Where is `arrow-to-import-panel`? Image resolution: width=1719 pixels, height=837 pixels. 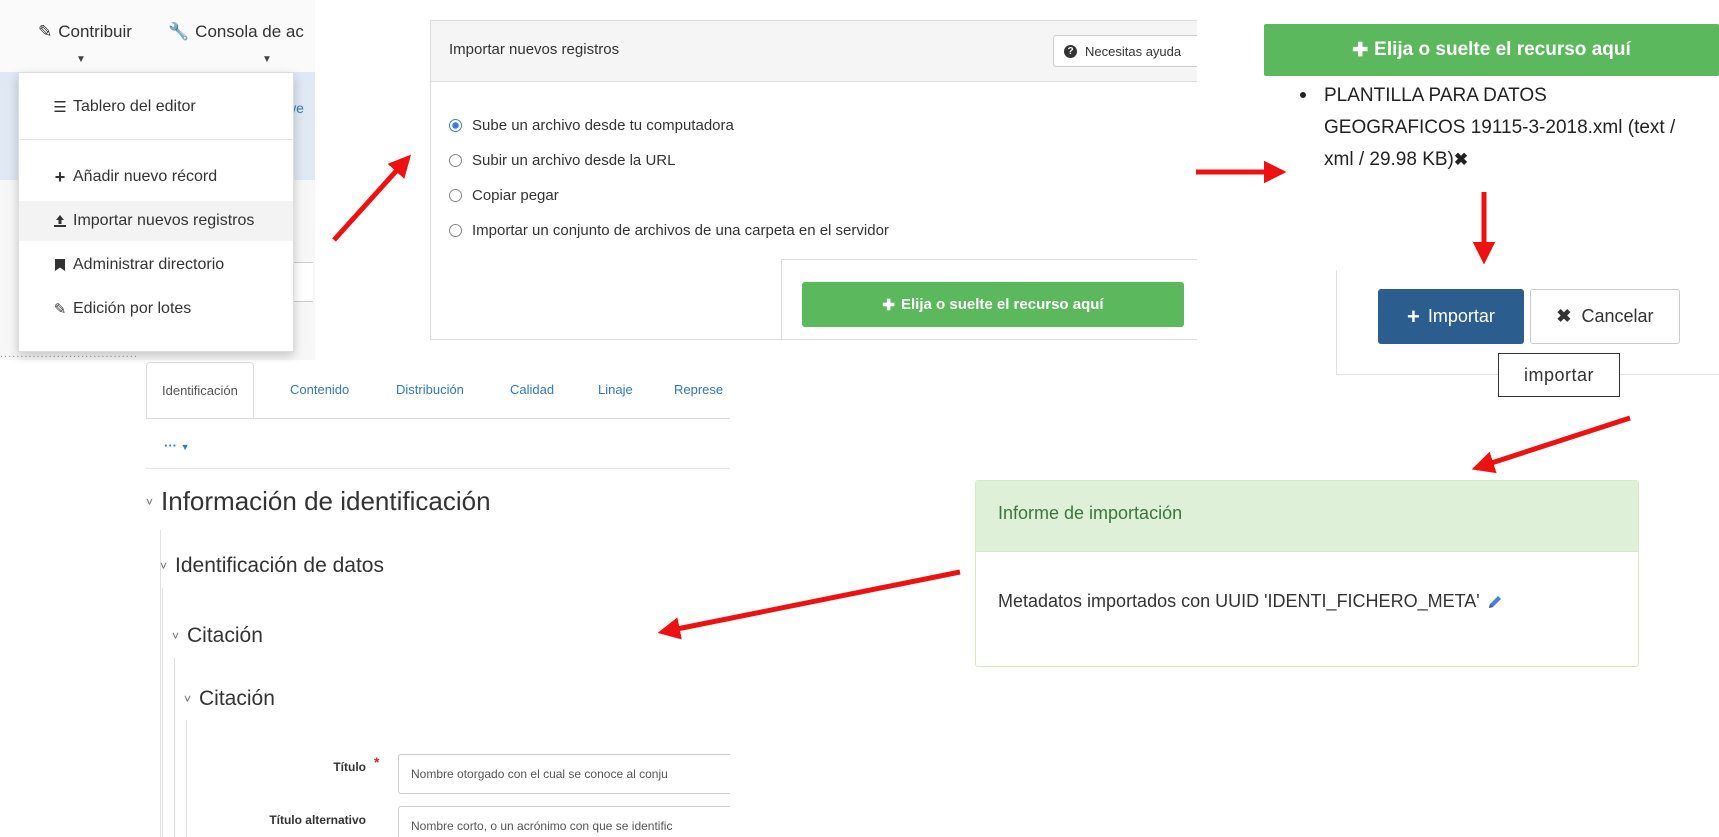
arrow-to-import-panel is located at coordinates (372, 198).